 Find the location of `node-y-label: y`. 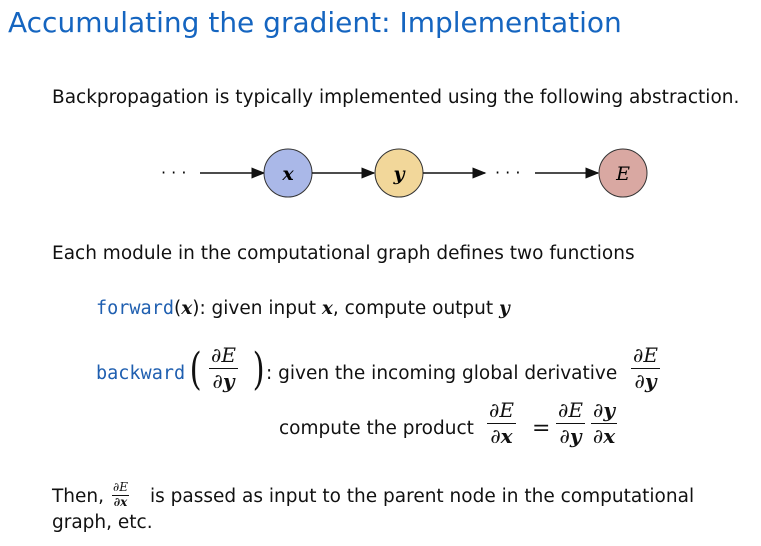

node-y-label: y is located at coordinates (399, 174).